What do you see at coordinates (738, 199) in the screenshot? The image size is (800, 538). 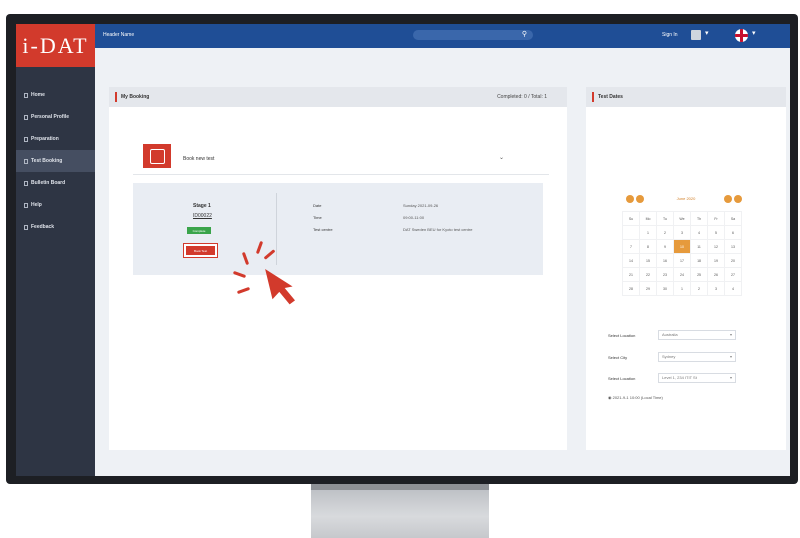 I see `next-year-icon` at bounding box center [738, 199].